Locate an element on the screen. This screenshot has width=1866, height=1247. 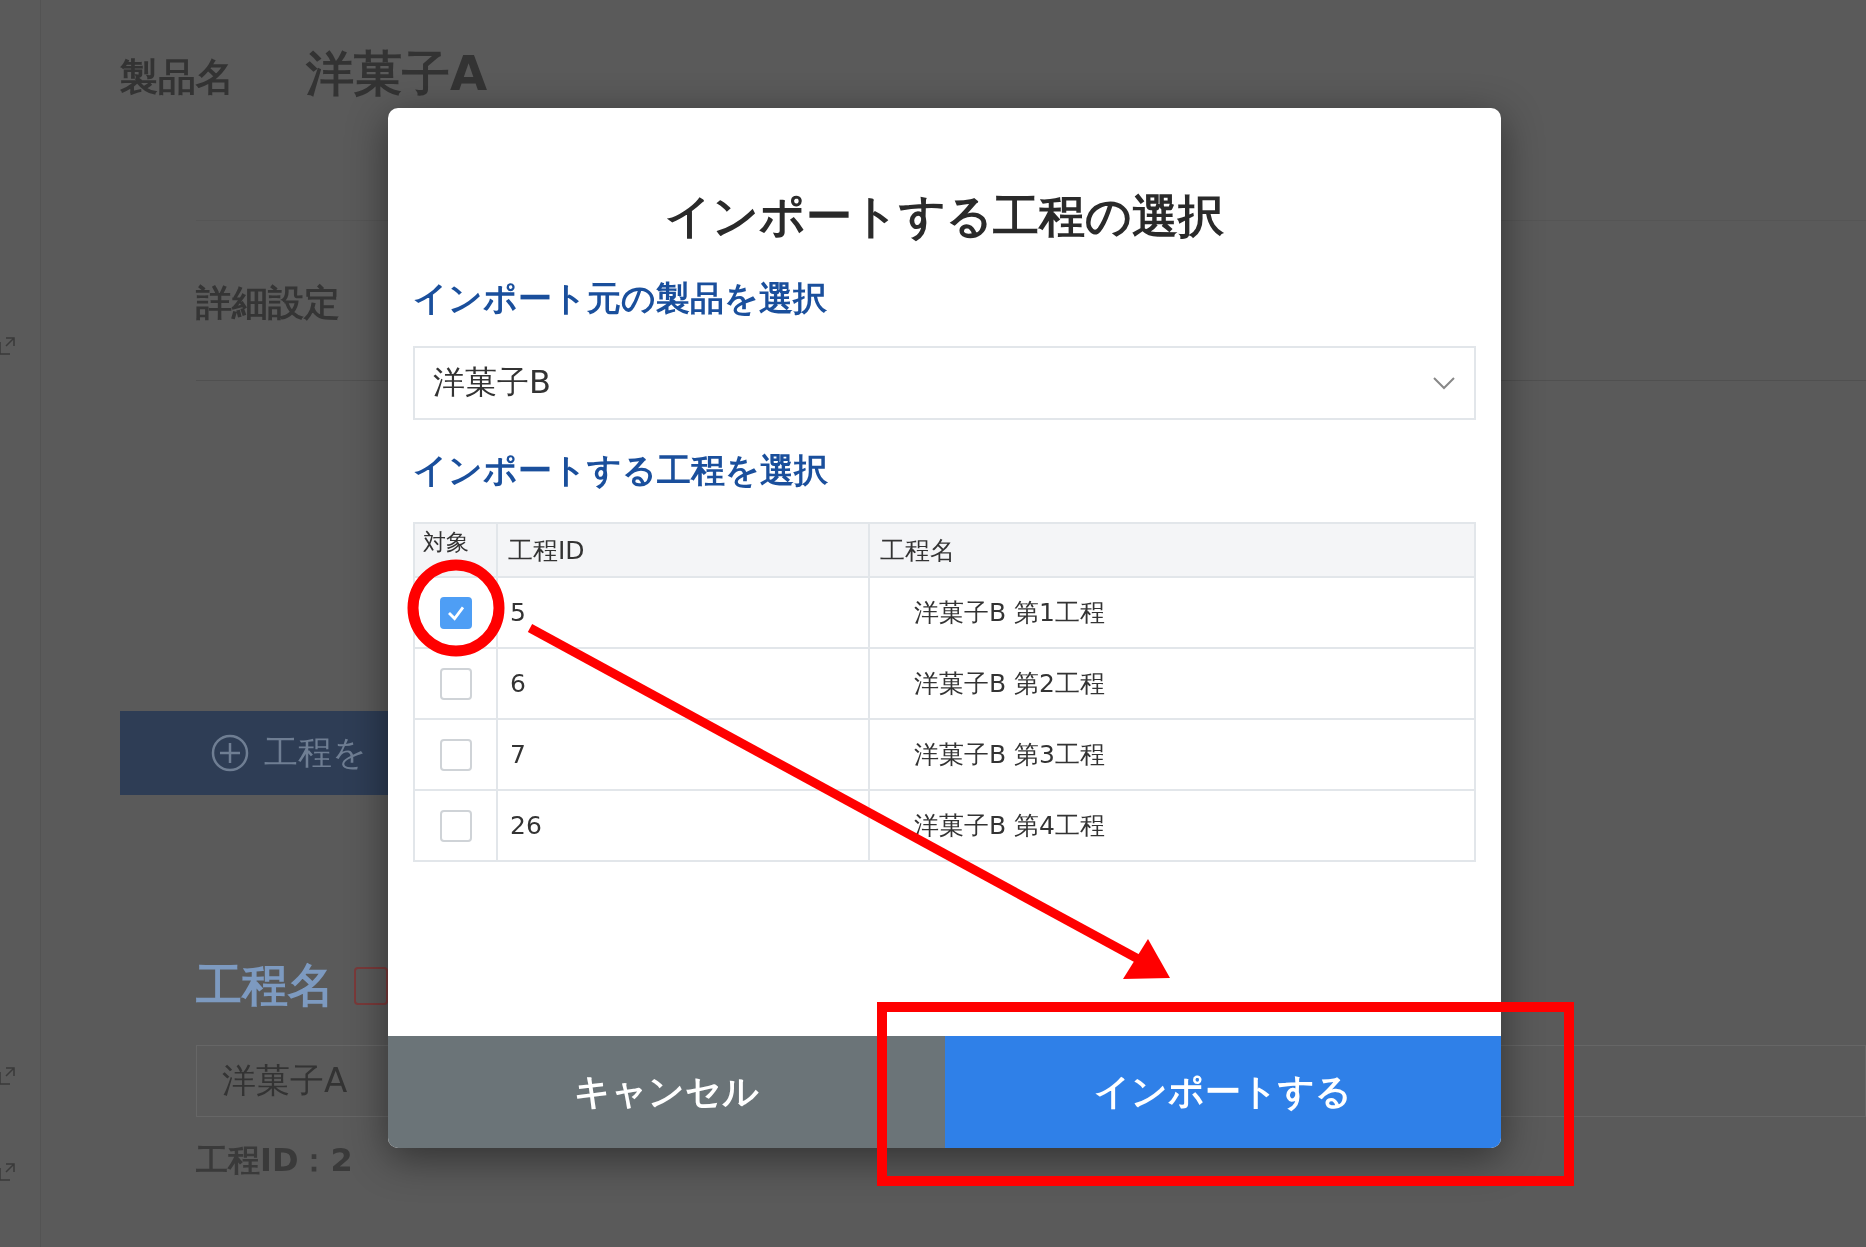
table-cell: 洋菓子B 第3工程 is located at coordinates (1172, 754).